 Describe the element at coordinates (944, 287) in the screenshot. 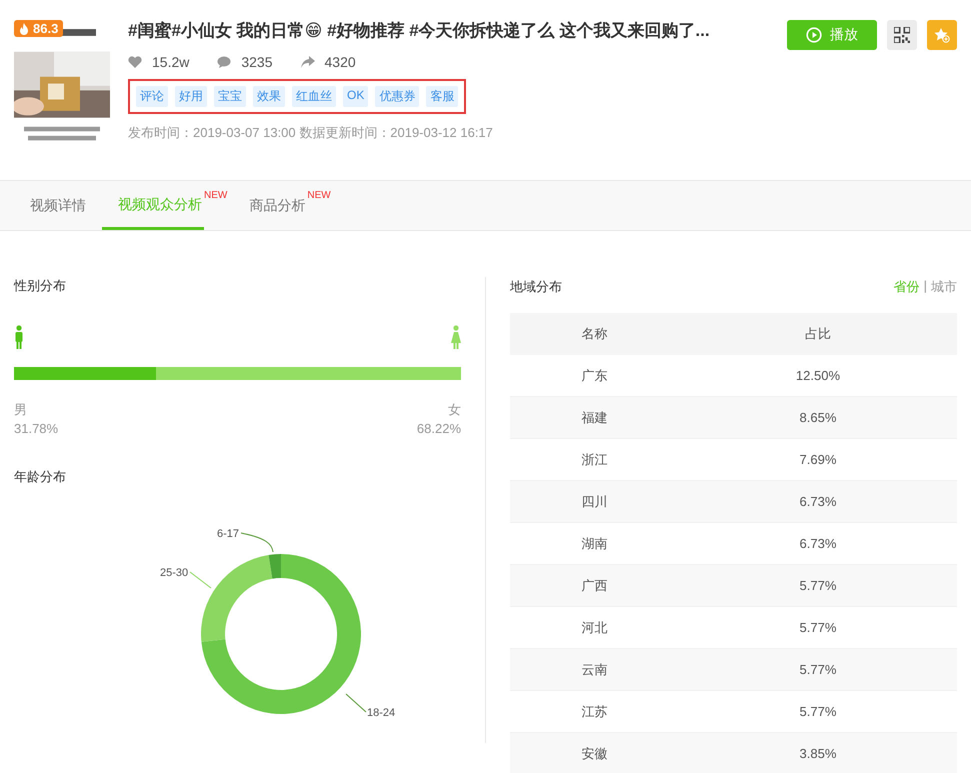

I see `toggle-option: 城市` at that location.